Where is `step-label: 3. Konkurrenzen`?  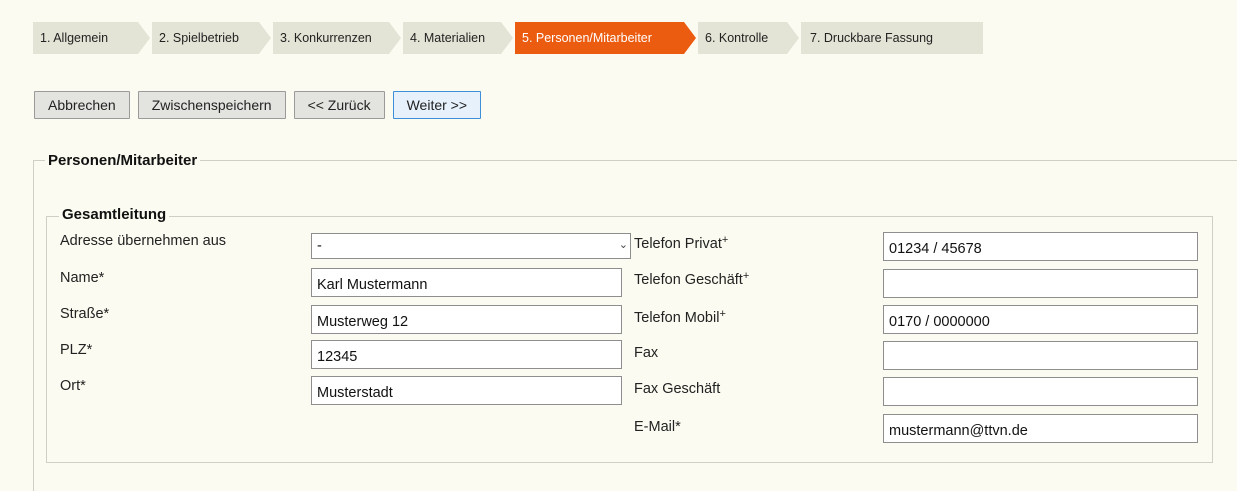
step-label: 3. Konkurrenzen is located at coordinates (326, 38).